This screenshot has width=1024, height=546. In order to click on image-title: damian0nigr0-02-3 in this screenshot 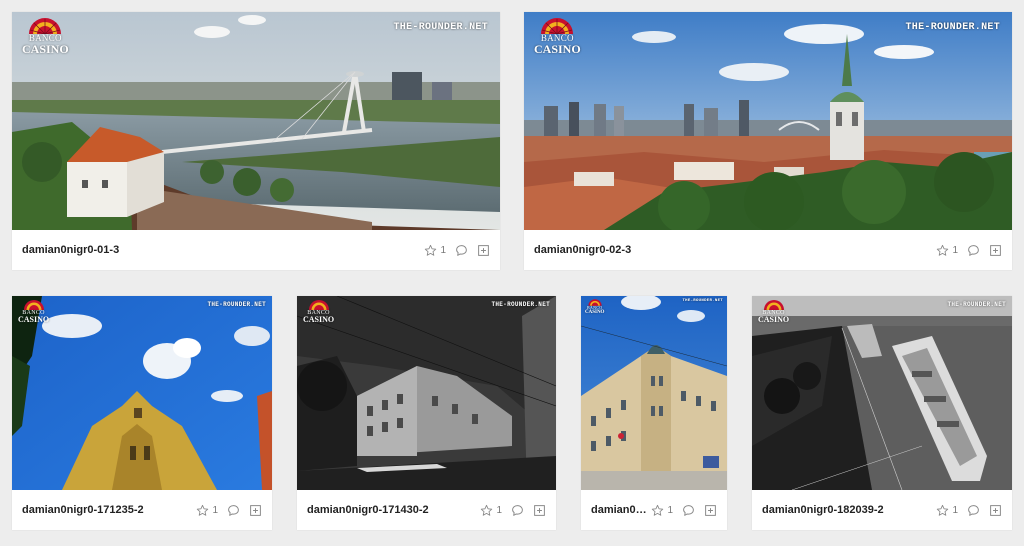, I will do `click(735, 250)`.